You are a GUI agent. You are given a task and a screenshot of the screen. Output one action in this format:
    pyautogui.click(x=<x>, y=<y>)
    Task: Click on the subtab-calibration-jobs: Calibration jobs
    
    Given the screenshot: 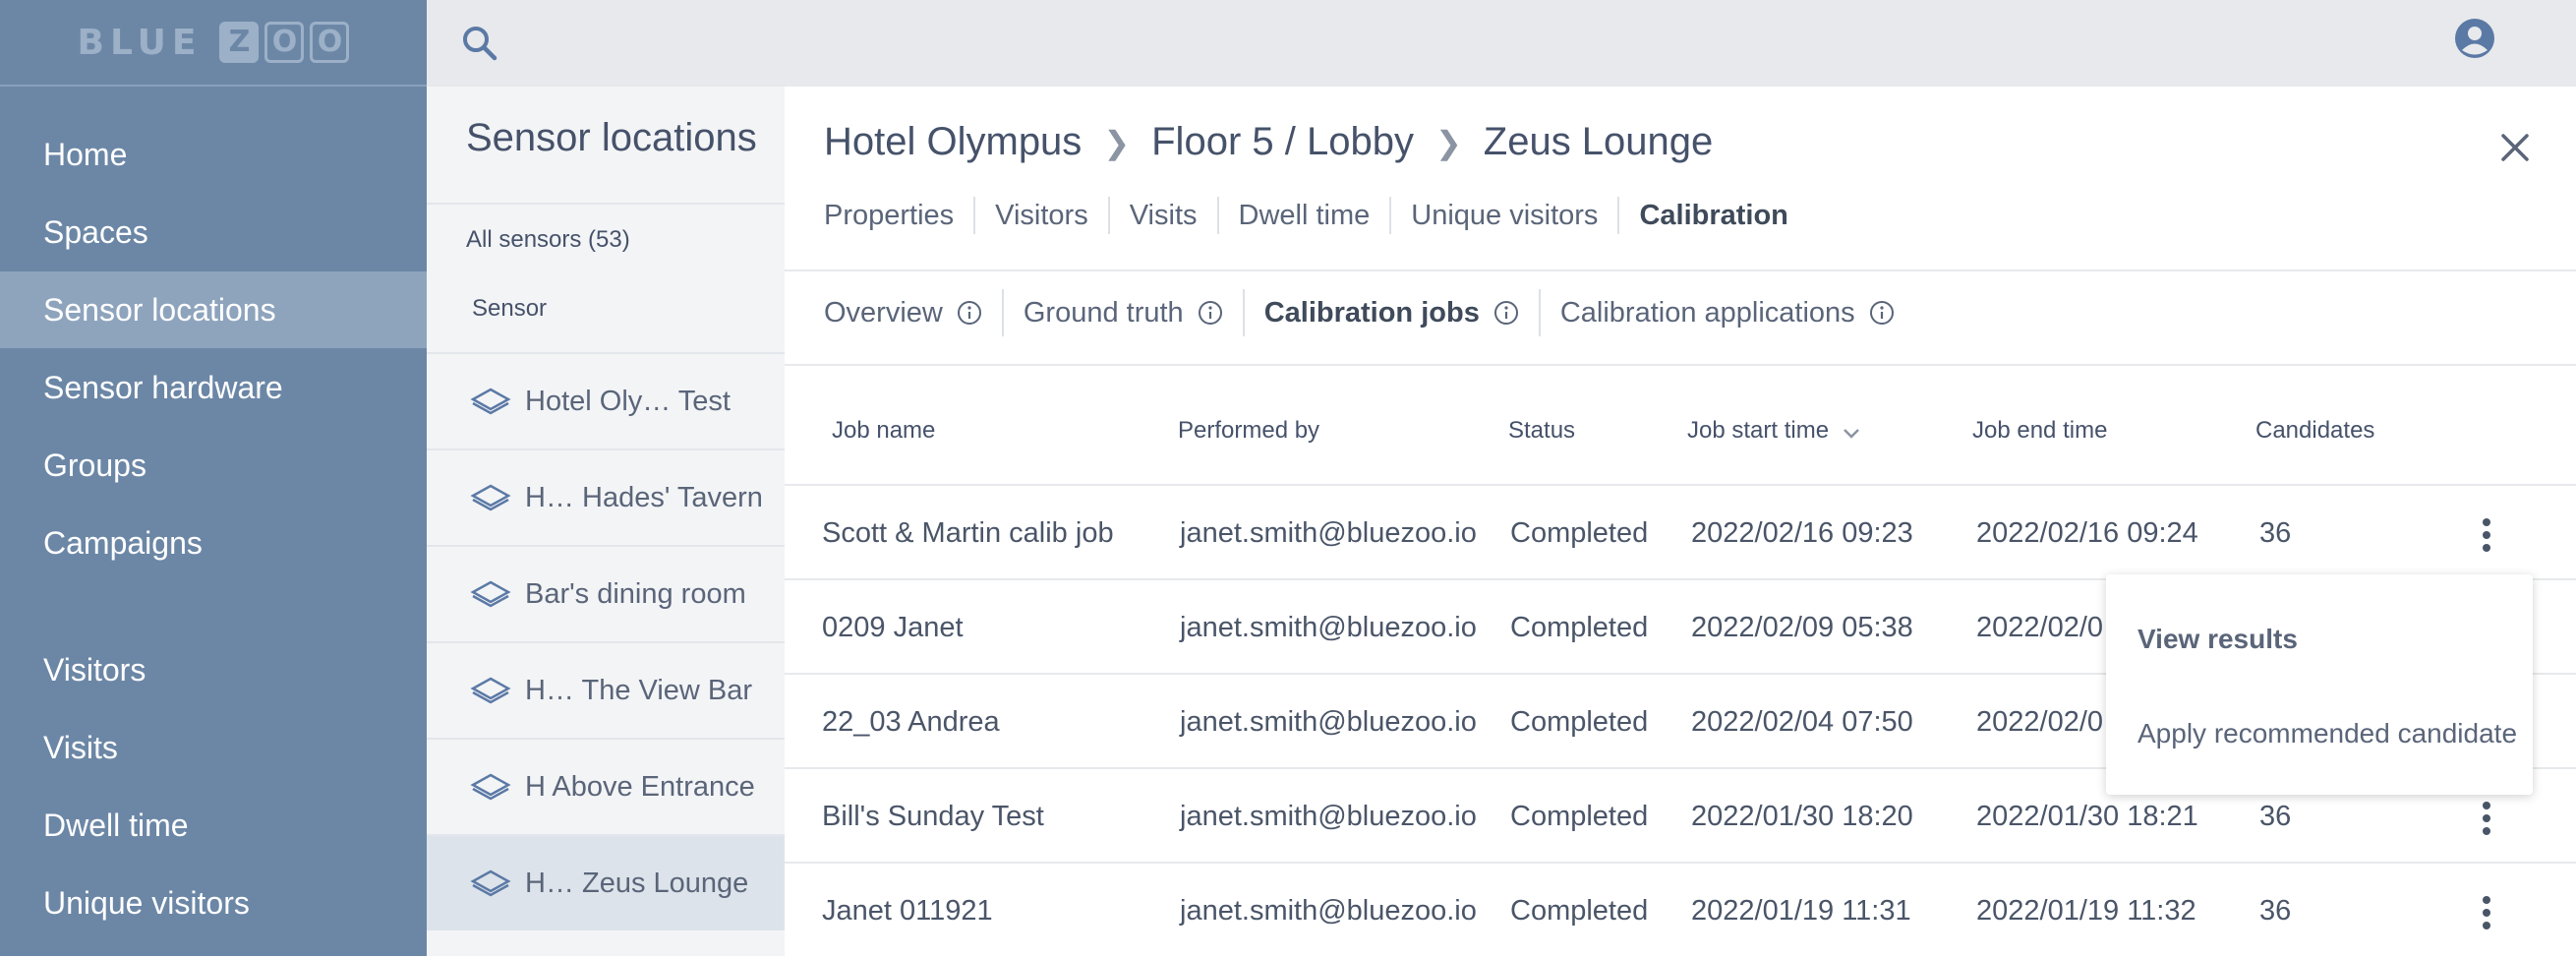 What is the action you would take?
    pyautogui.click(x=1390, y=313)
    